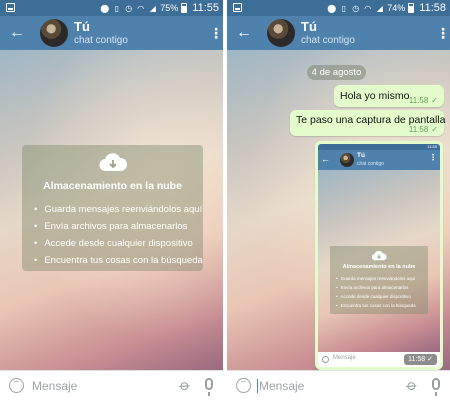  What do you see at coordinates (325, 359) in the screenshot?
I see `emoji-icon` at bounding box center [325, 359].